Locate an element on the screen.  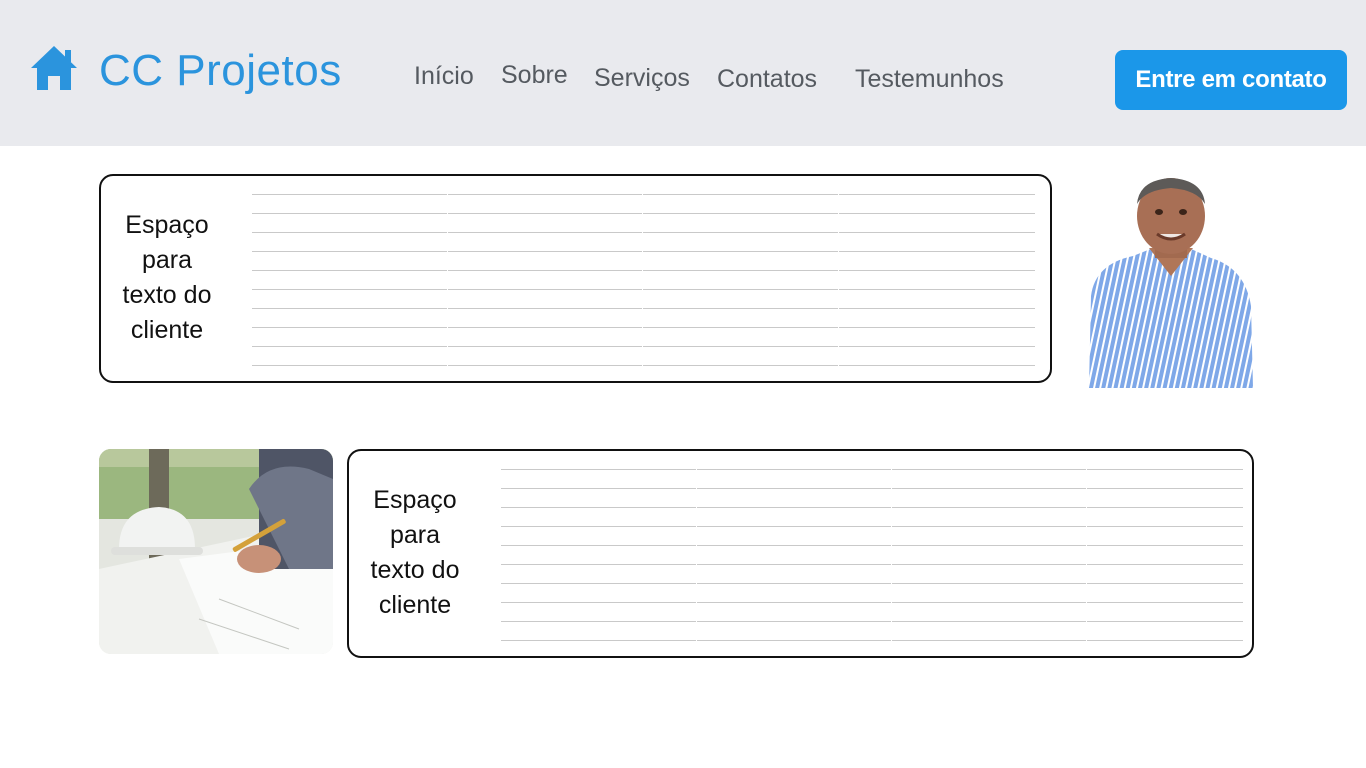
architect-blueprint-photo is located at coordinates (216, 551).